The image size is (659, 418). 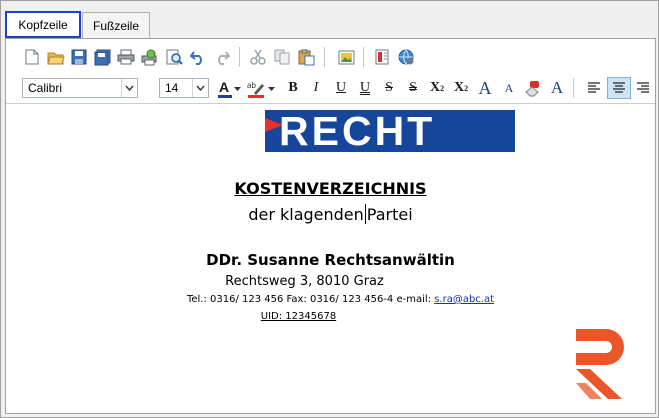 What do you see at coordinates (306, 57) in the screenshot?
I see `paste-icon` at bounding box center [306, 57].